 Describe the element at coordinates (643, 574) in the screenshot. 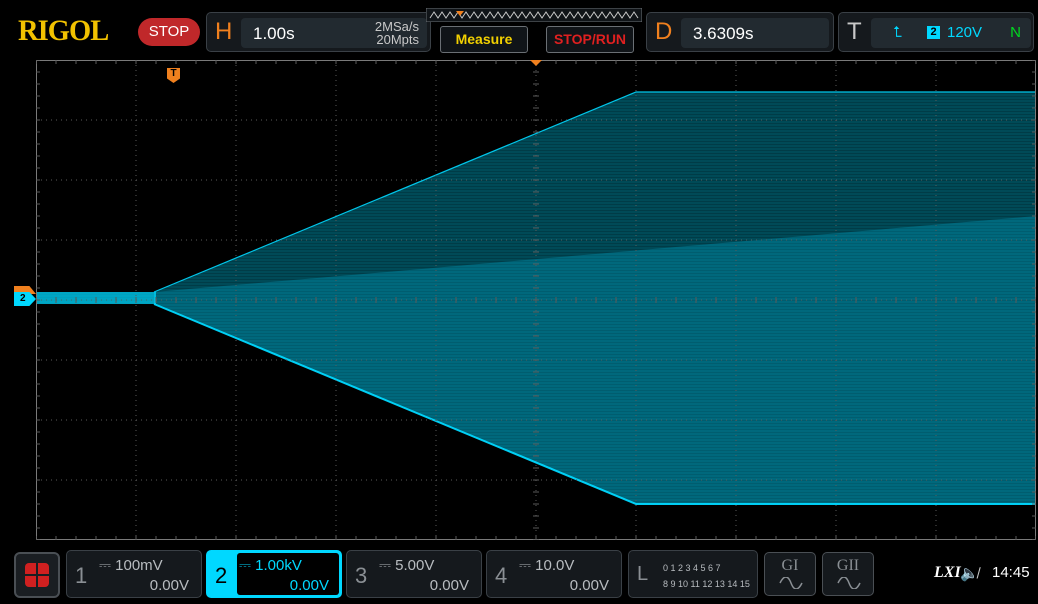

I see `logic-letter: L` at that location.